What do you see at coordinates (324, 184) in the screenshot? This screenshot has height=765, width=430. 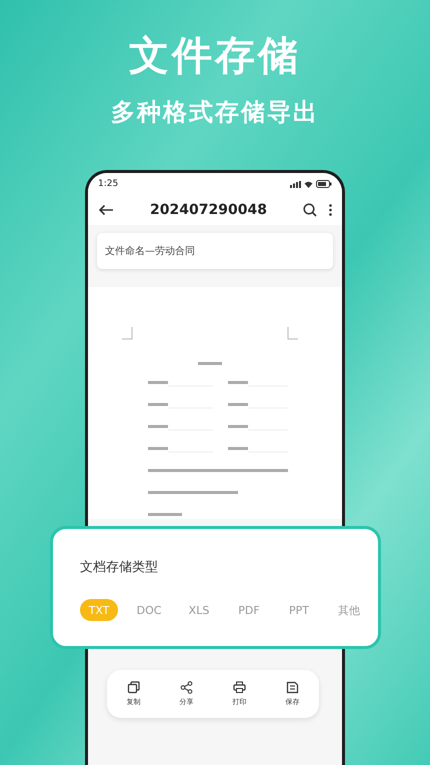 I see `battery-icon` at bounding box center [324, 184].